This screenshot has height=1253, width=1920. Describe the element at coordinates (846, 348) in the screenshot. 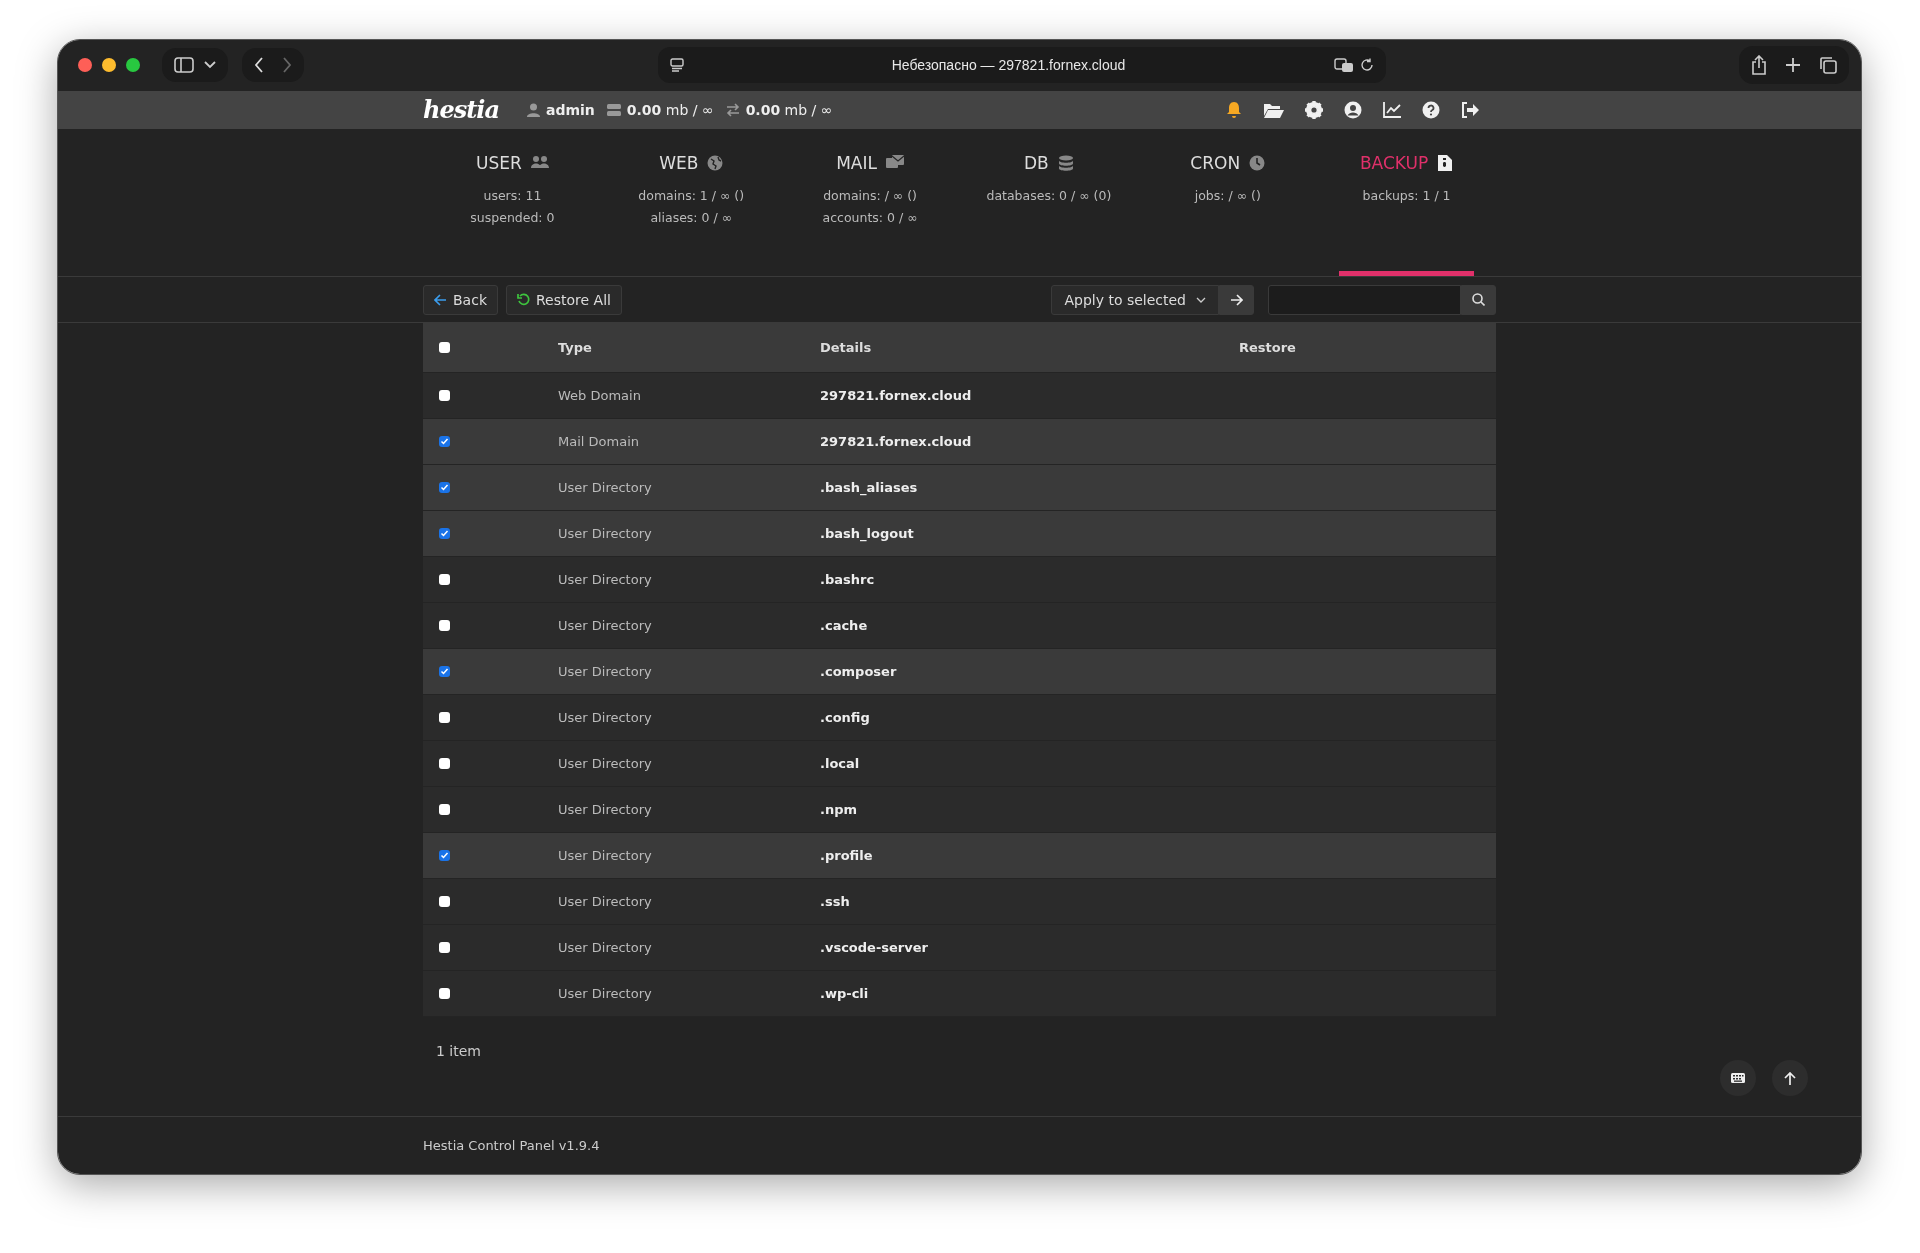

I see `column-header: Details` at that location.